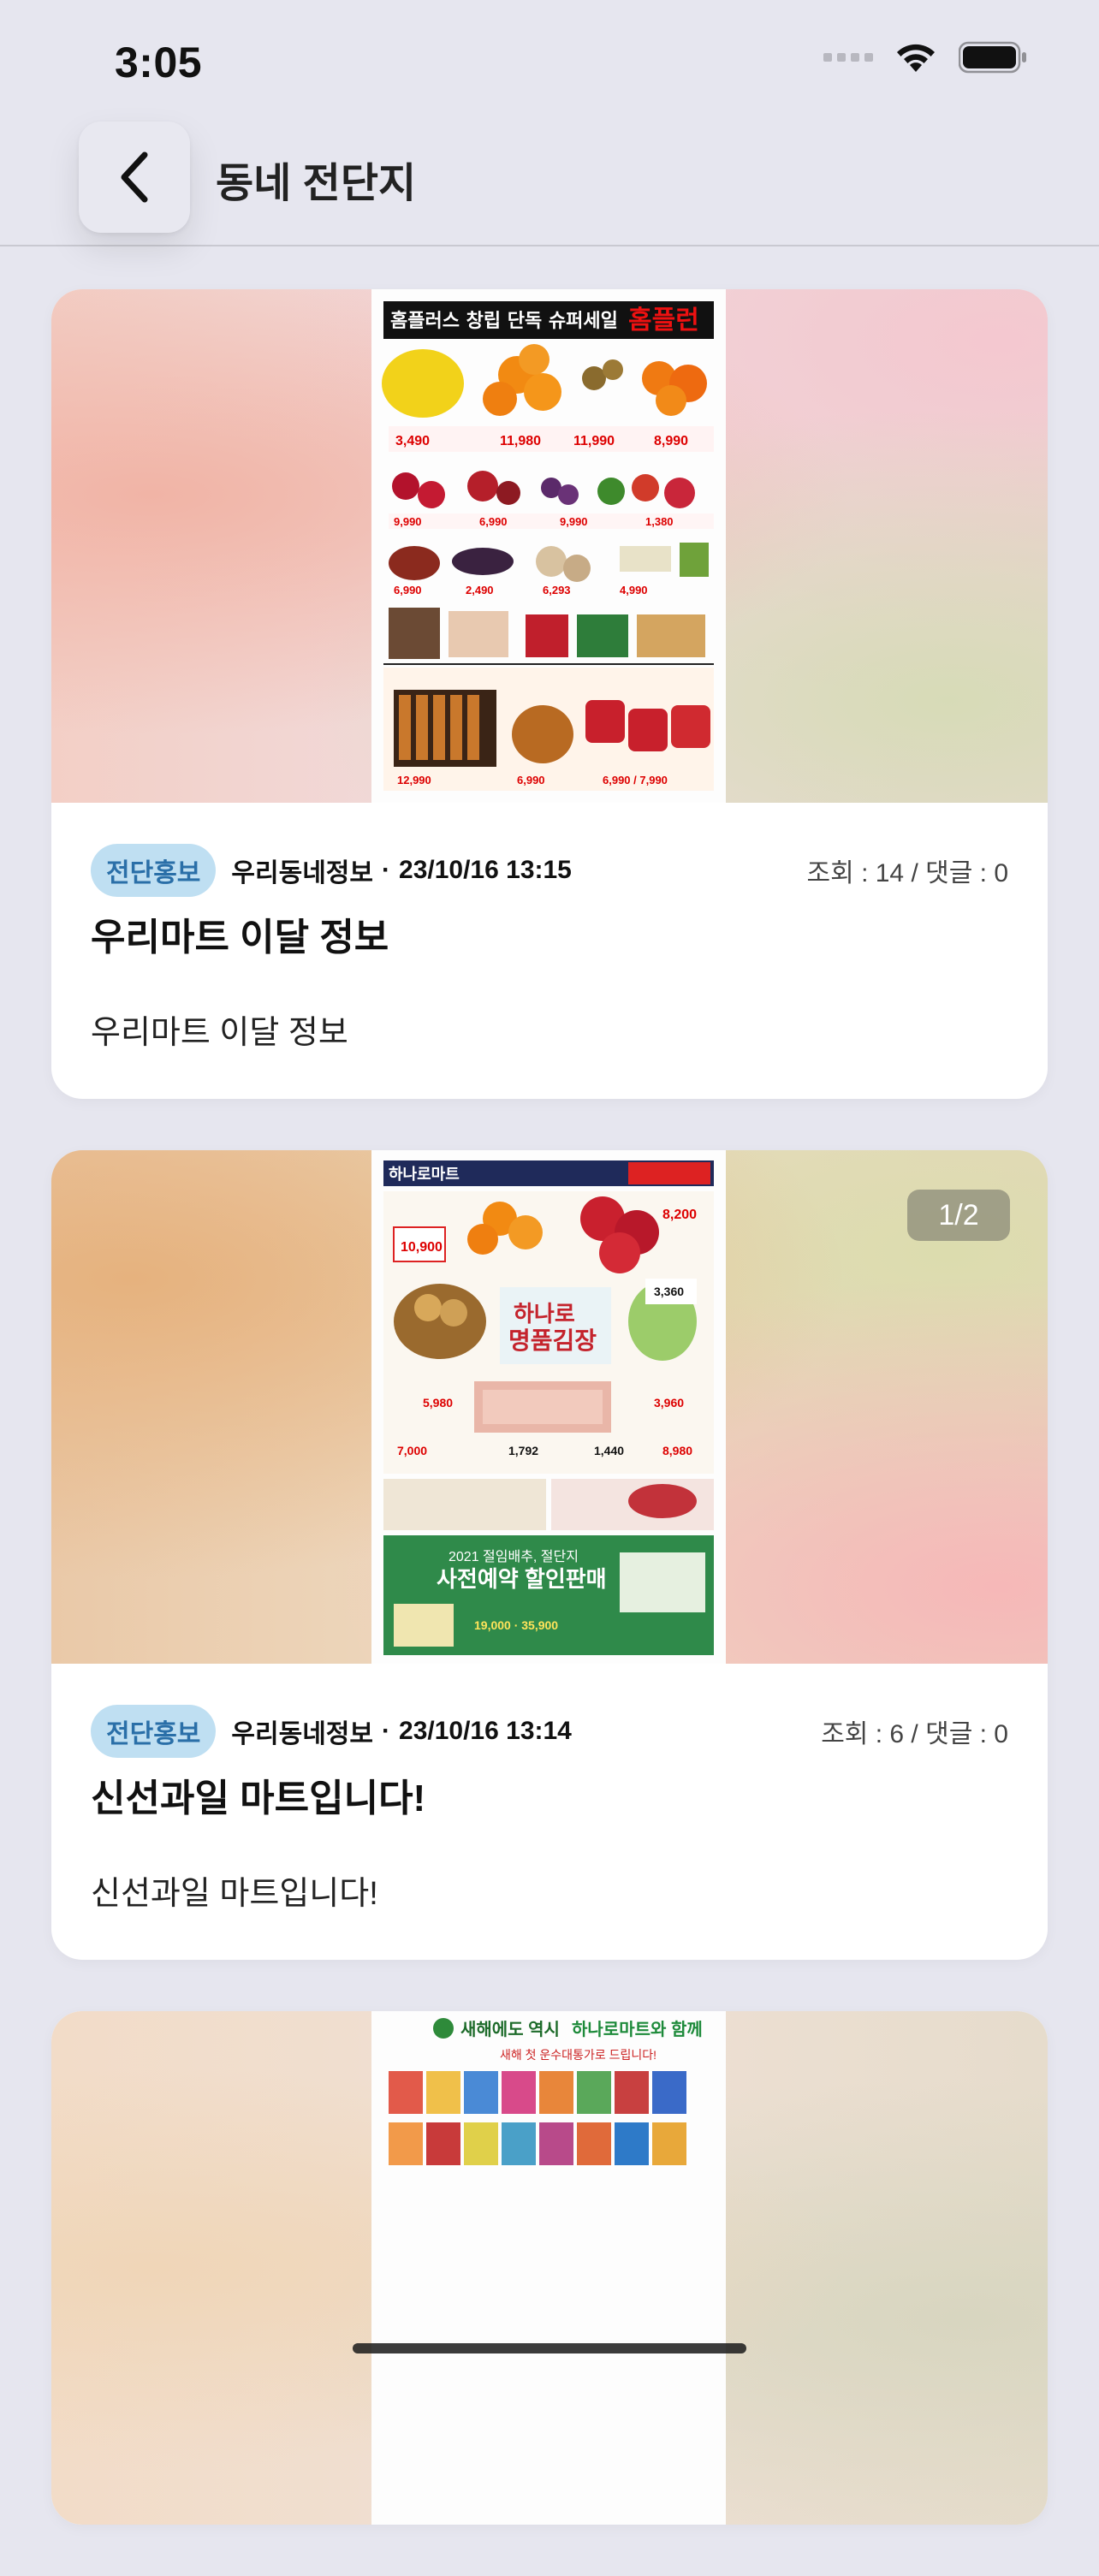 The image size is (1099, 2576). Describe the element at coordinates (578, 2055) in the screenshot. I see `svg-text: 새해 첫 운수대통가로 드립니다!` at that location.